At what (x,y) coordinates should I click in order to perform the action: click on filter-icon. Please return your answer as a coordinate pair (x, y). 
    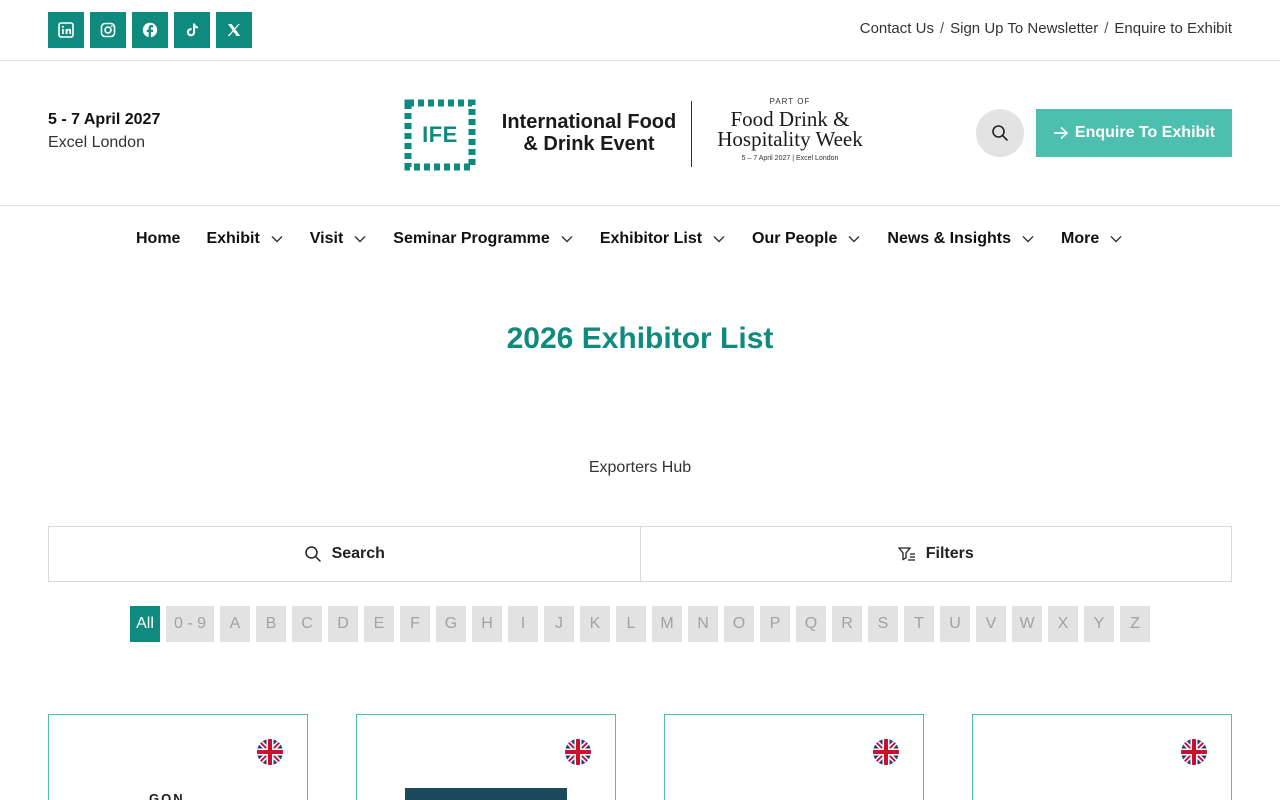
    Looking at the image, I should click on (906, 554).